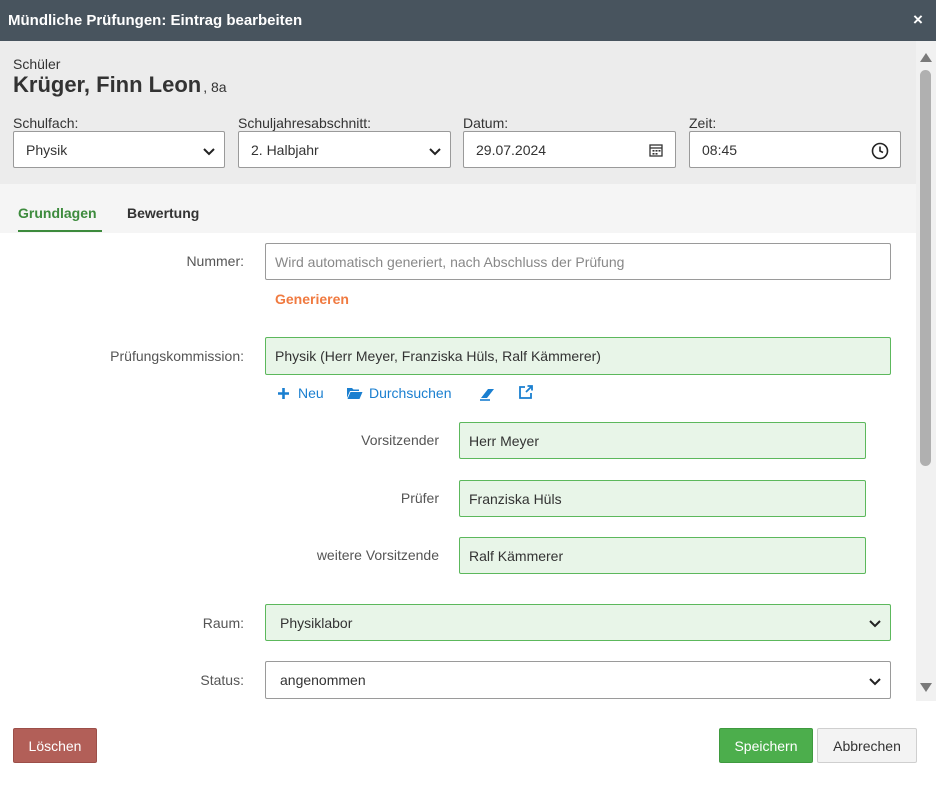  Describe the element at coordinates (305, 123) in the screenshot. I see `period-label: Schuljahresabschnitt:` at that location.